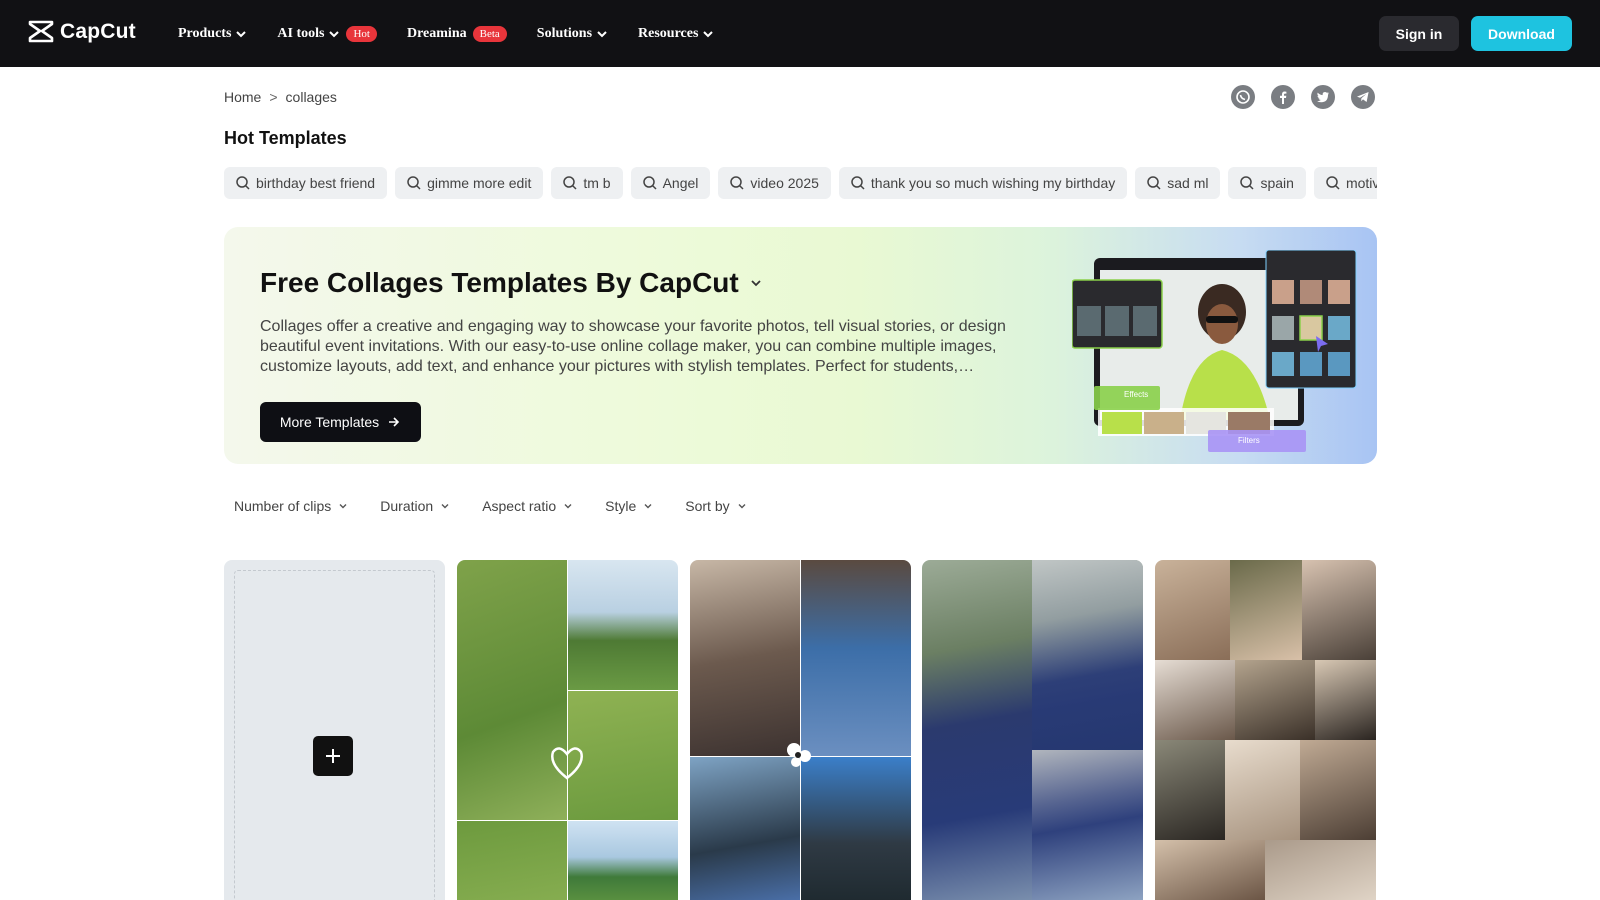 The height and width of the screenshot is (900, 1600). What do you see at coordinates (285, 138) in the screenshot?
I see `hot-templates-title: Hot Templates` at bounding box center [285, 138].